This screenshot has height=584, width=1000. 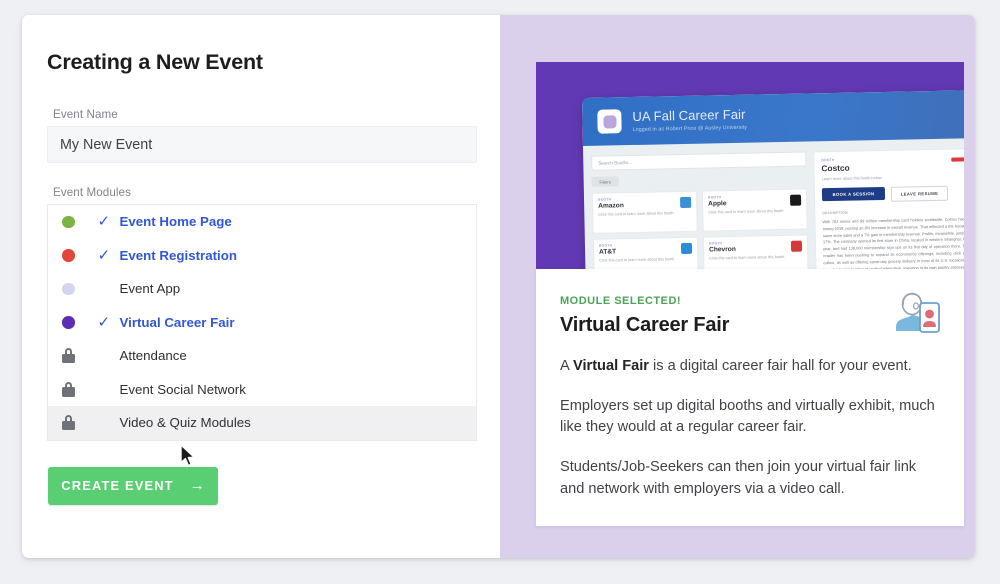 I want to click on preview-booth-name: Amazon, so click(x=611, y=206).